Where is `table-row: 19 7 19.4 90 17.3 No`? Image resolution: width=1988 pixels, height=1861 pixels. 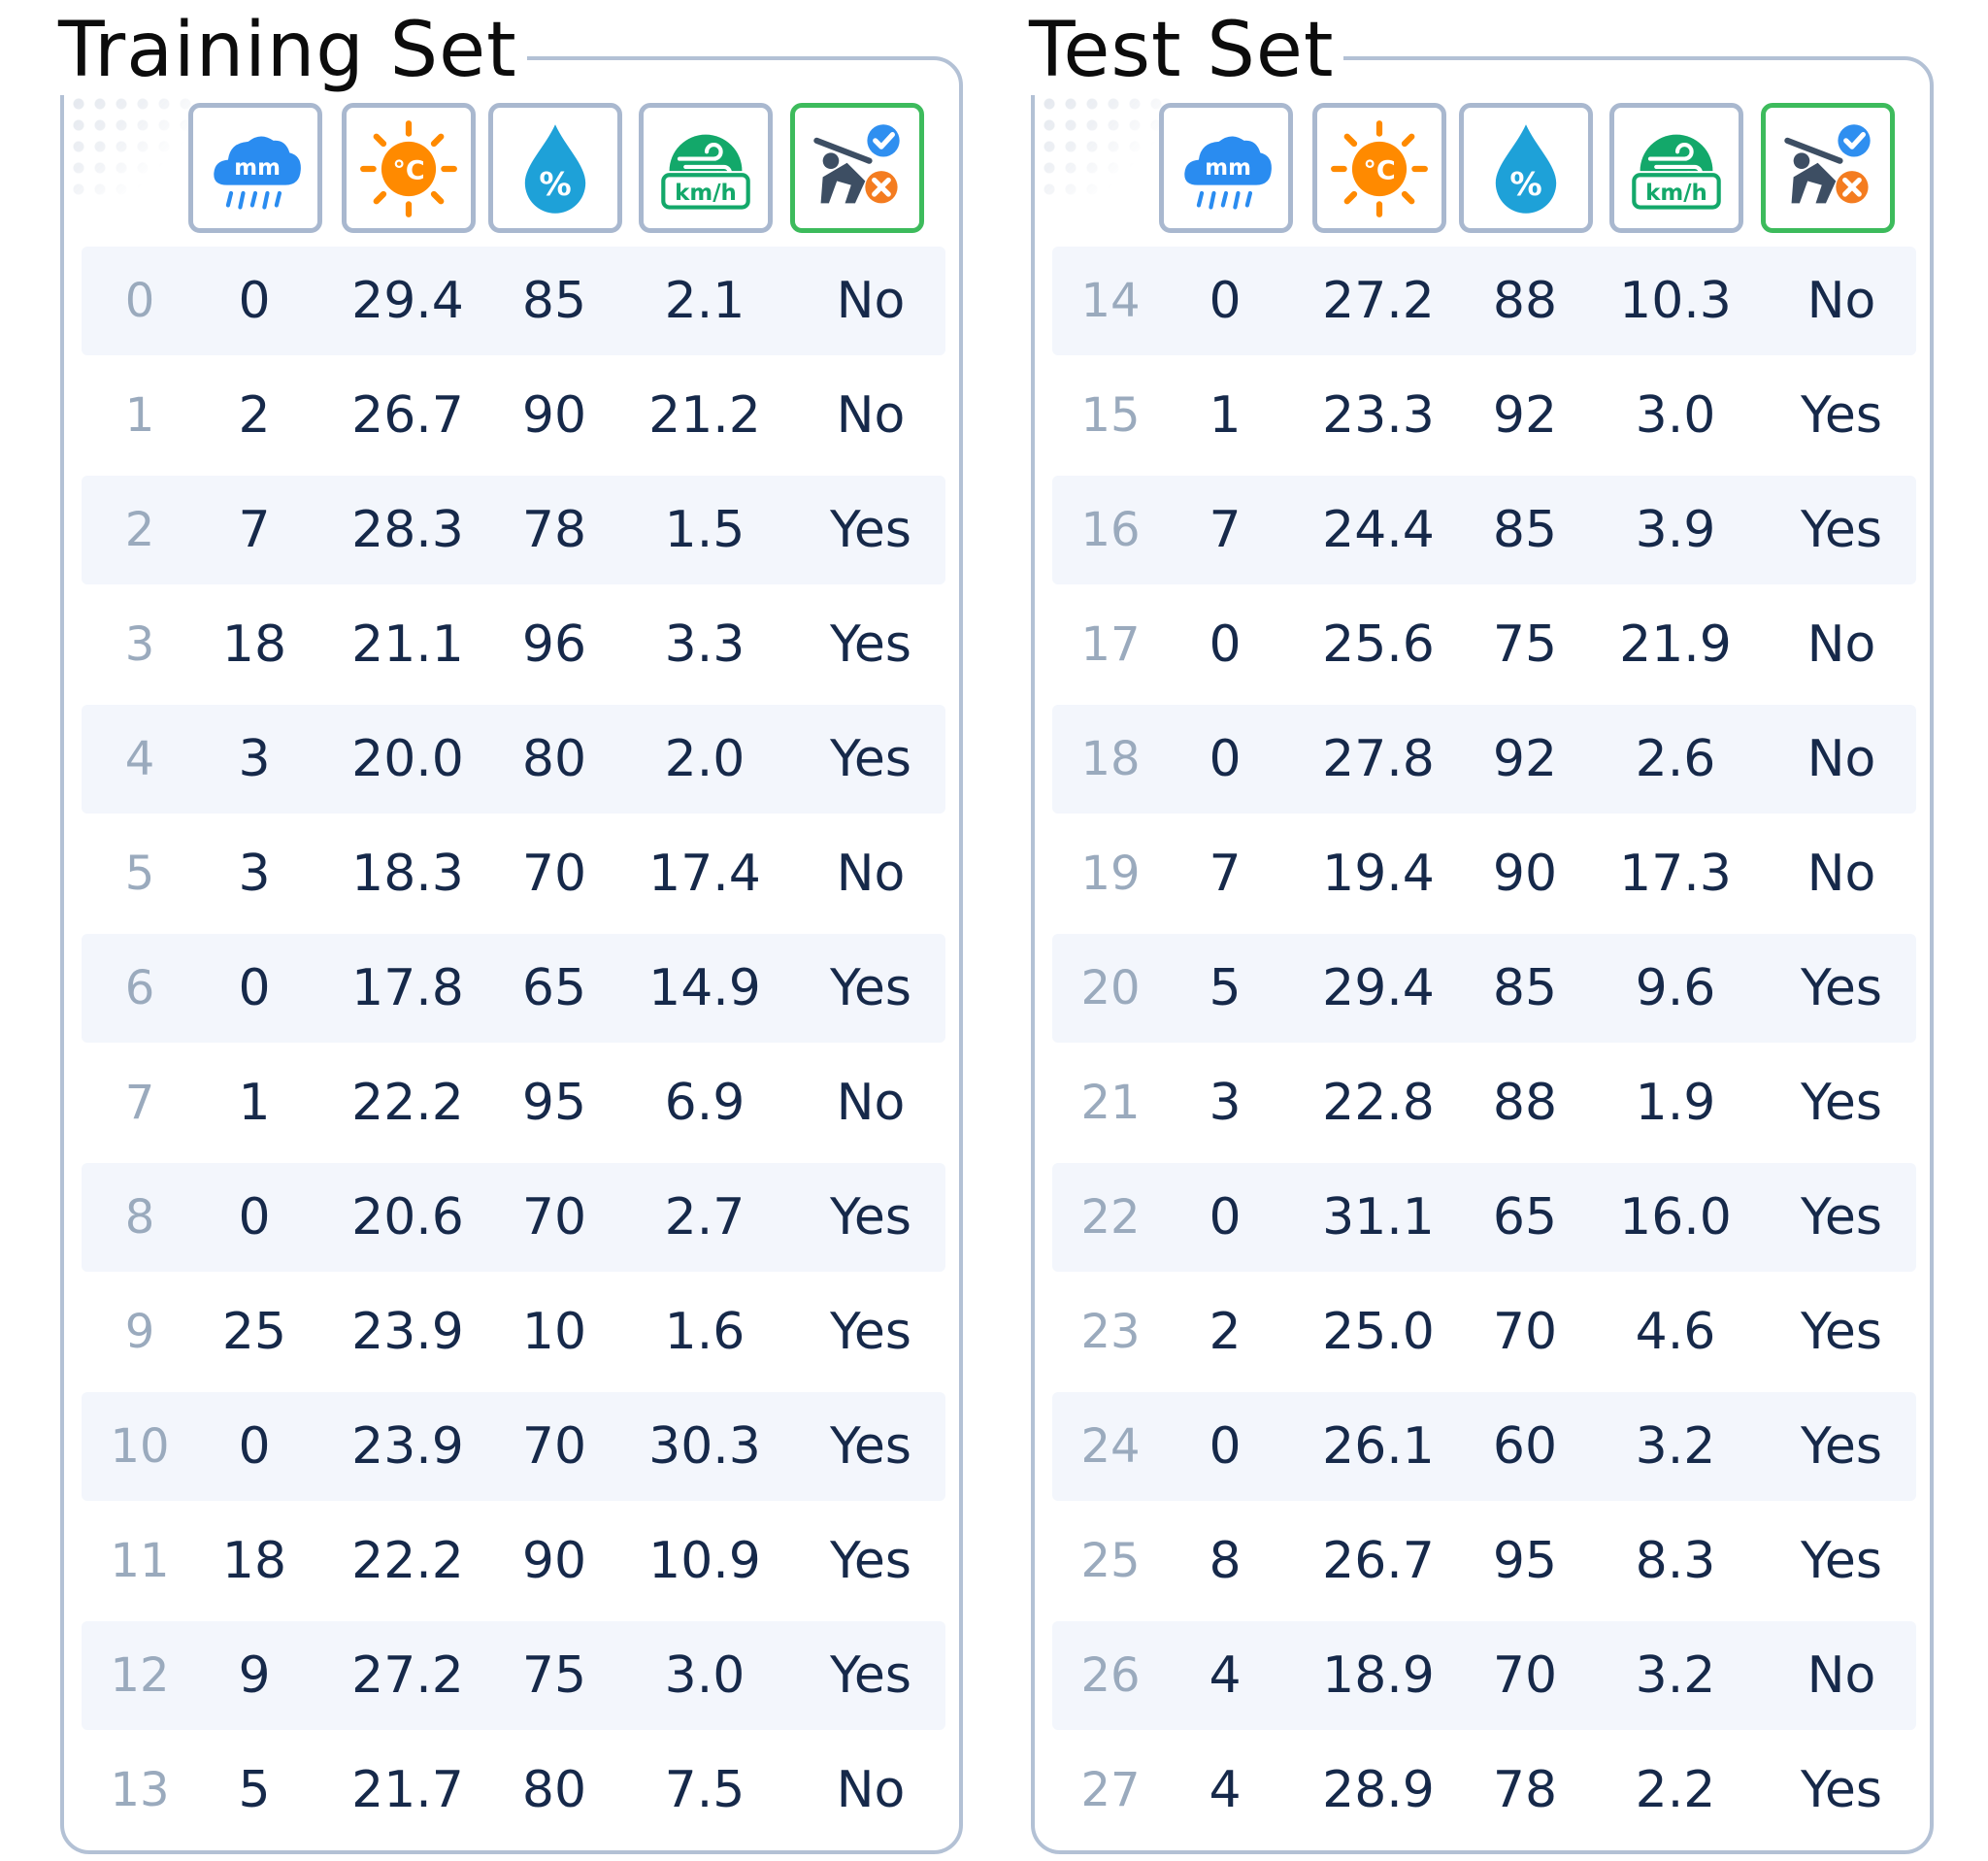 table-row: 19 7 19.4 90 17.3 No is located at coordinates (1484, 873).